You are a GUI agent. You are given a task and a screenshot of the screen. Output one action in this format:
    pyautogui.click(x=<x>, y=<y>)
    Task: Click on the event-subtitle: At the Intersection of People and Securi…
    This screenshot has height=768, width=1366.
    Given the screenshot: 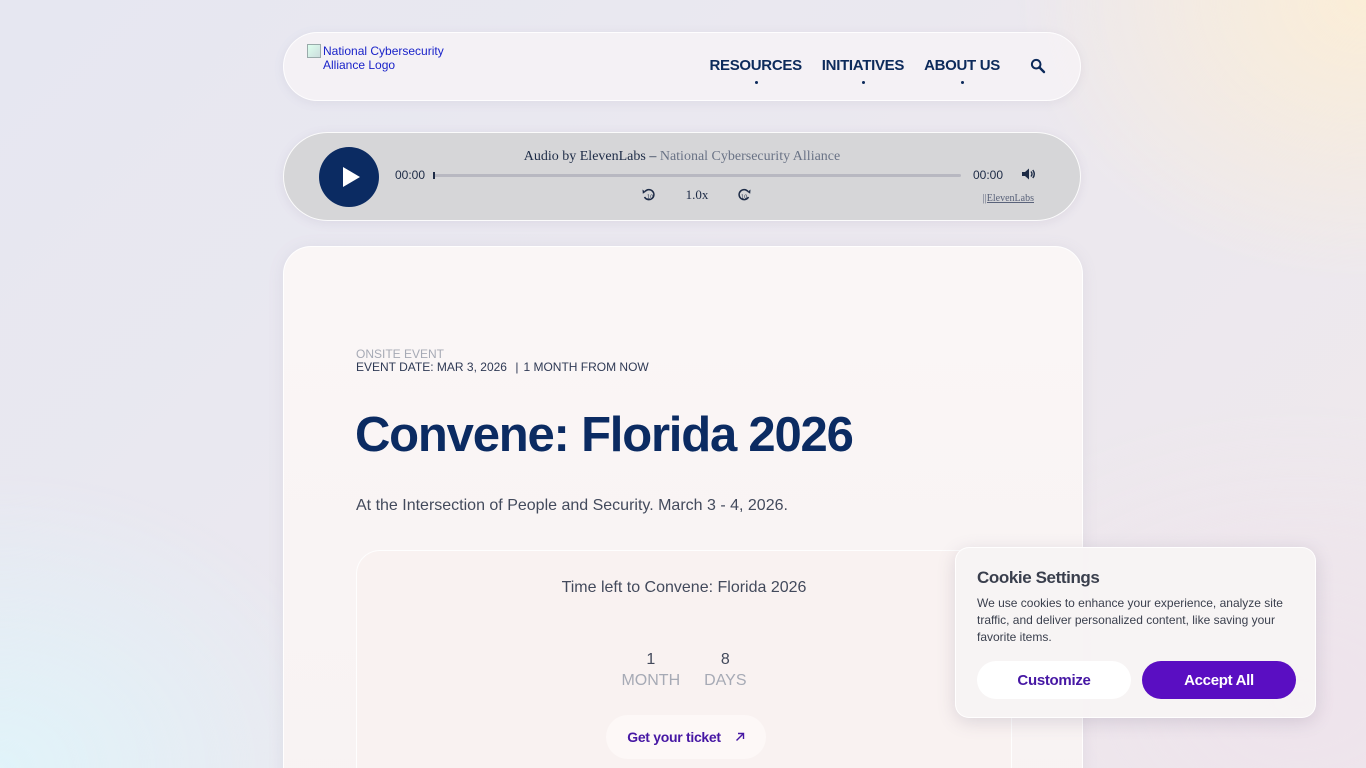 What is the action you would take?
    pyautogui.click(x=572, y=505)
    